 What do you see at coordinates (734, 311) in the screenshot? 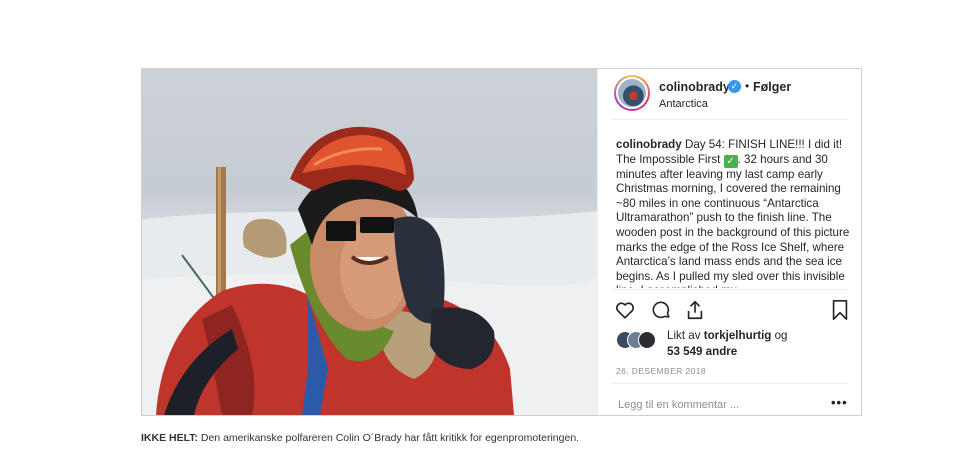
I see `post-actions` at bounding box center [734, 311].